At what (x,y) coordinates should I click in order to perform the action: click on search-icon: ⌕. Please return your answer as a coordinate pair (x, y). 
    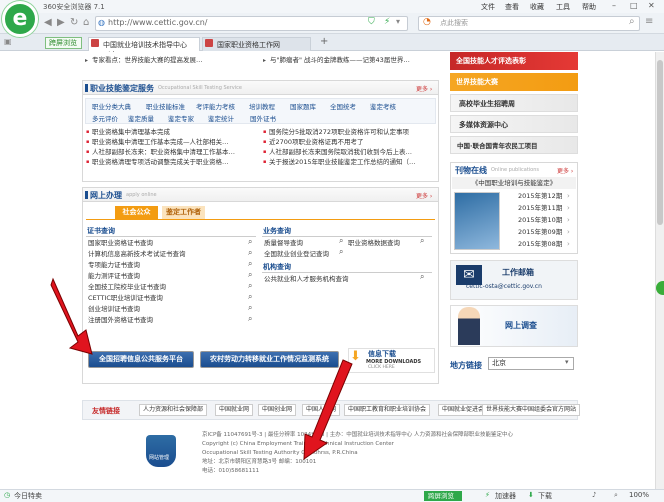
    Looking at the image, I should click on (632, 21).